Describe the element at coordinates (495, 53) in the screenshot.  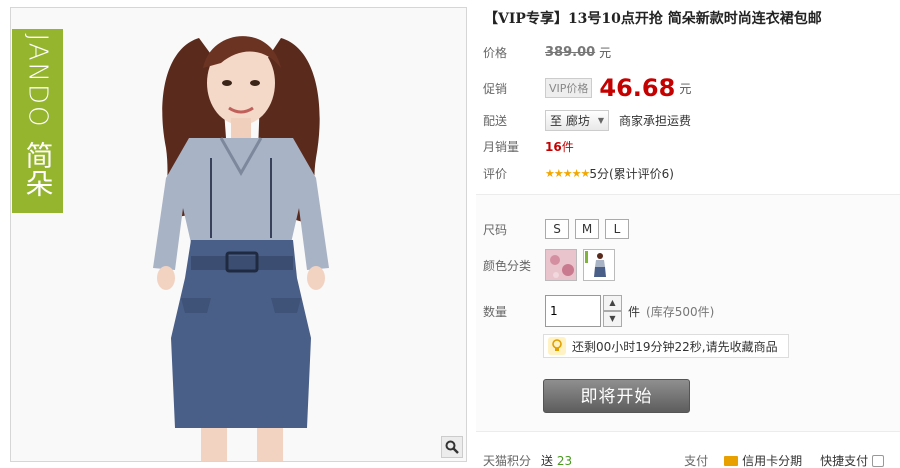
I see `price-label: 价格` at that location.